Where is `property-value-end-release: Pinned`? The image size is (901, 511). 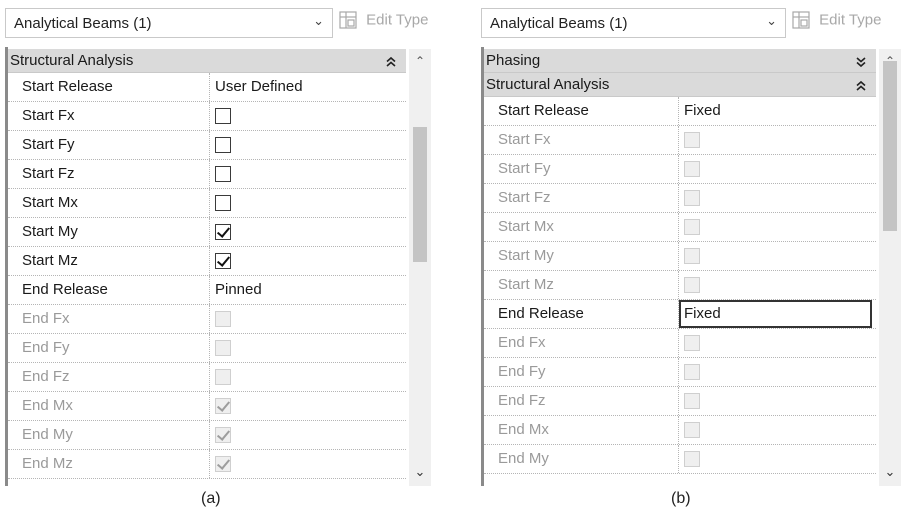
property-value-end-release: Pinned is located at coordinates (308, 290).